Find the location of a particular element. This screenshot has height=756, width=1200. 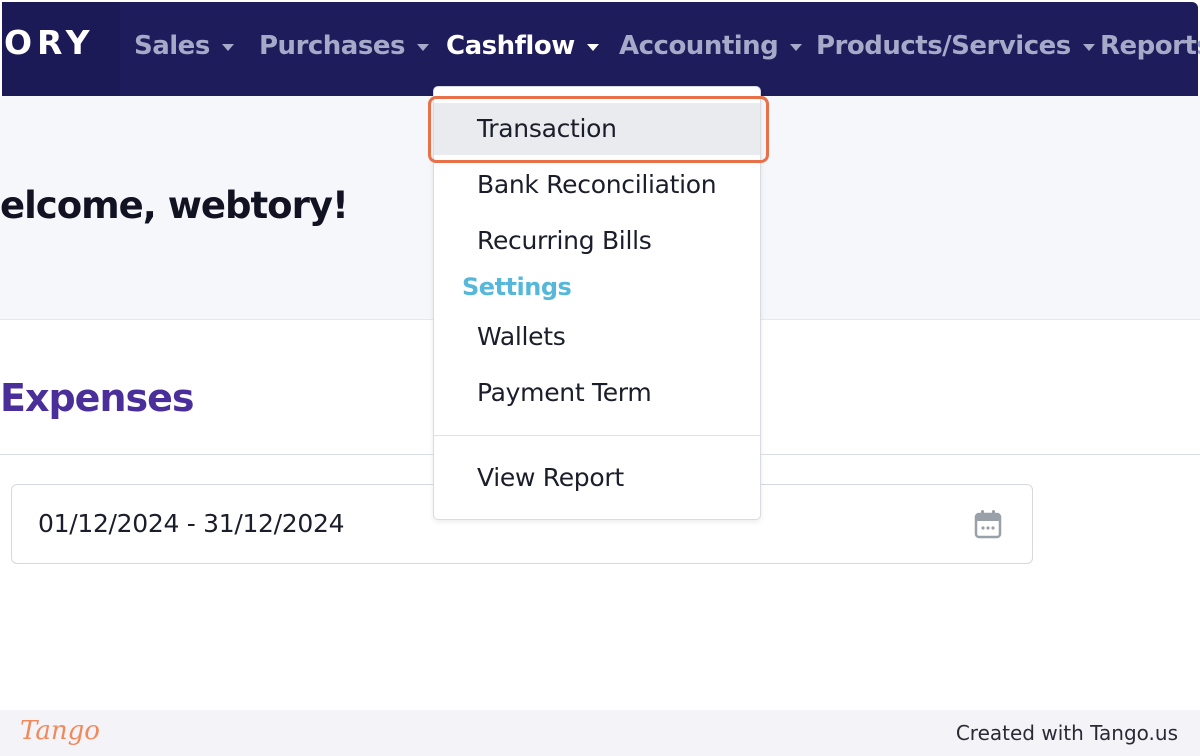

nav-cashflow: Cashflow is located at coordinates (522, 46).